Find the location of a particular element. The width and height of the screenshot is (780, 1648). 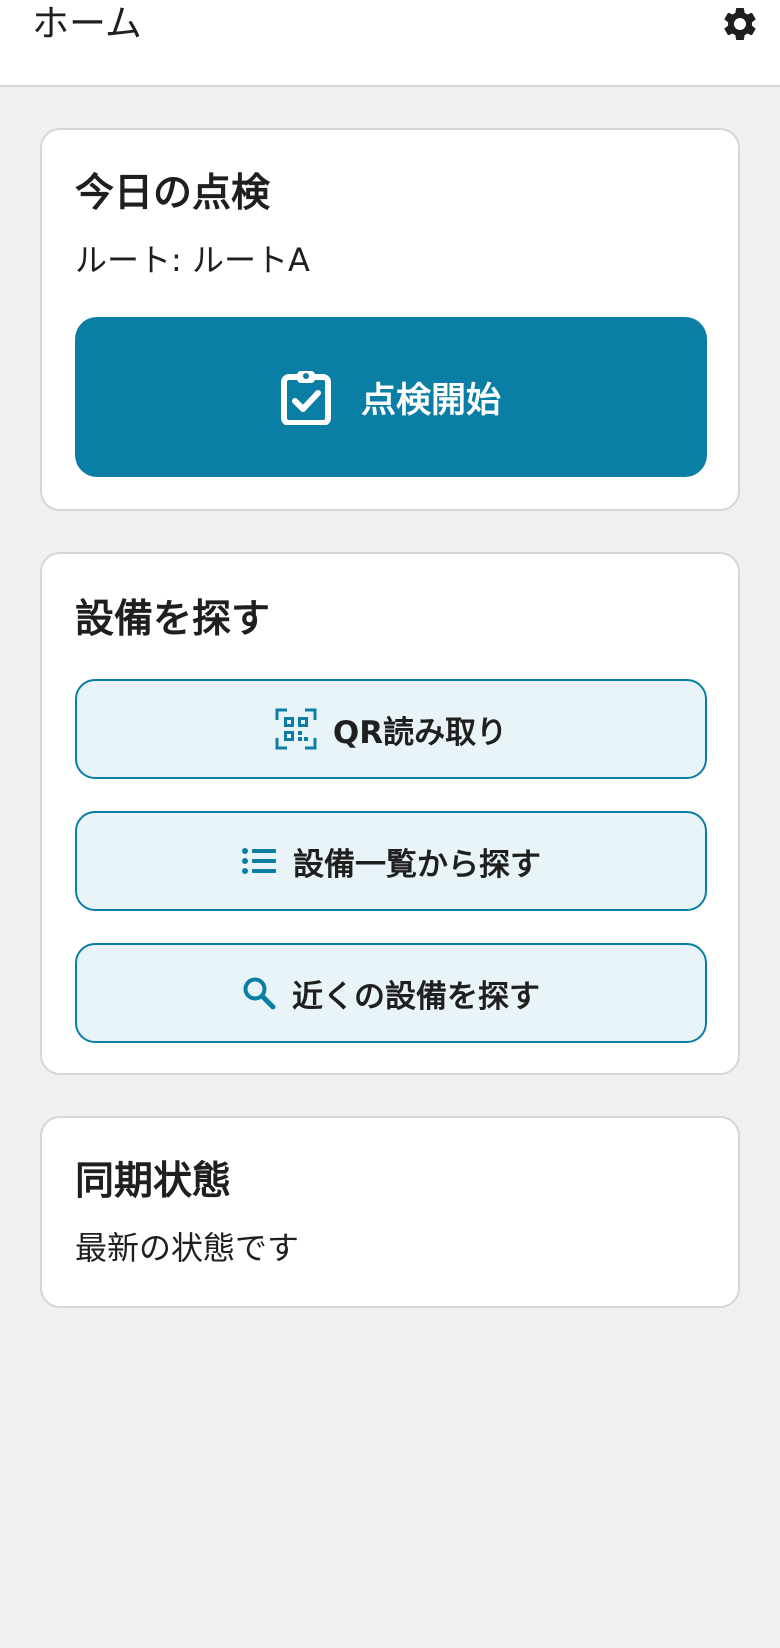

card-title: 設備を探す is located at coordinates (173, 619).